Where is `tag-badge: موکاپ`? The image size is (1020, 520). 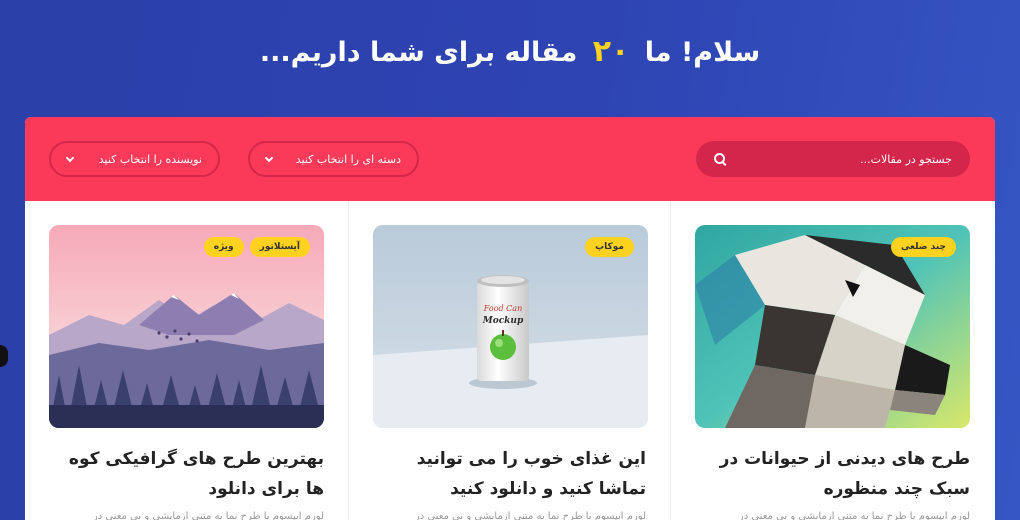
tag-badge: موکاپ is located at coordinates (609, 247).